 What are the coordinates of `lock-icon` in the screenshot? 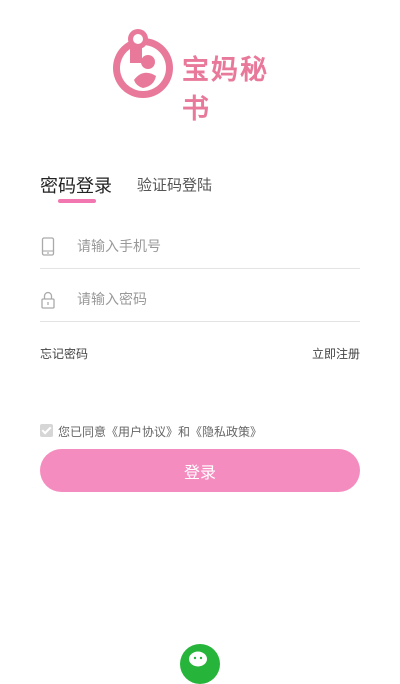 It's located at (48, 300).